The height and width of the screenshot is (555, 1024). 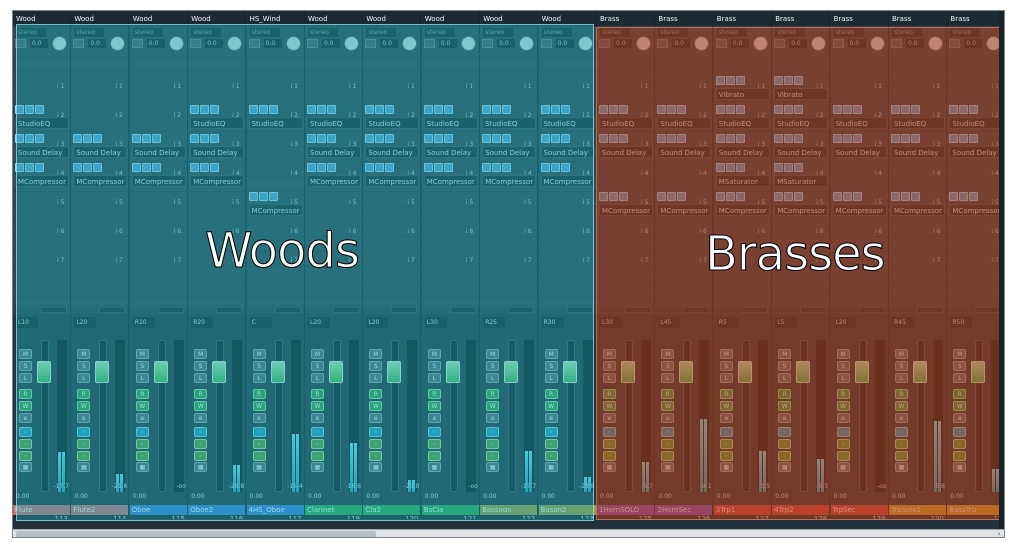 I want to click on scroll-thumb, so click(x=196, y=534).